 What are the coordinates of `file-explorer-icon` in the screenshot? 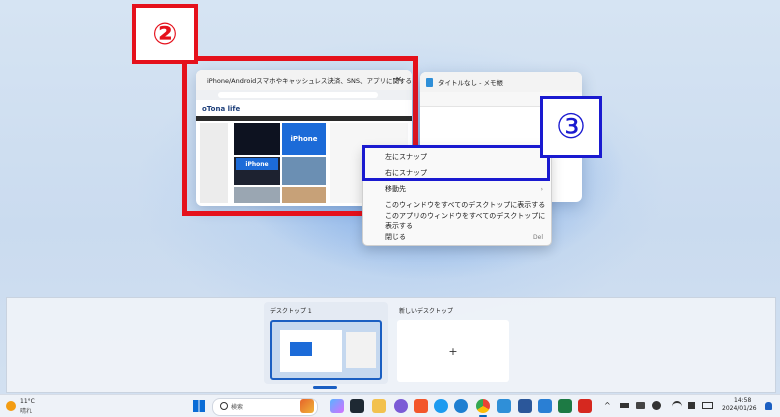 It's located at (357, 406).